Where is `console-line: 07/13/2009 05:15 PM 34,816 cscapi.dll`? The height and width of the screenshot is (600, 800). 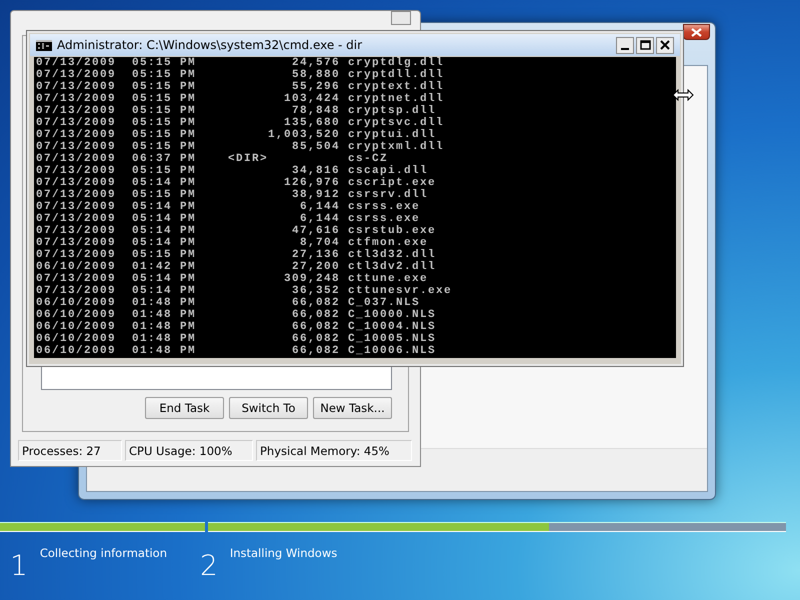 console-line: 07/13/2009 05:15 PM 34,816 cscapi.dll is located at coordinates (232, 171).